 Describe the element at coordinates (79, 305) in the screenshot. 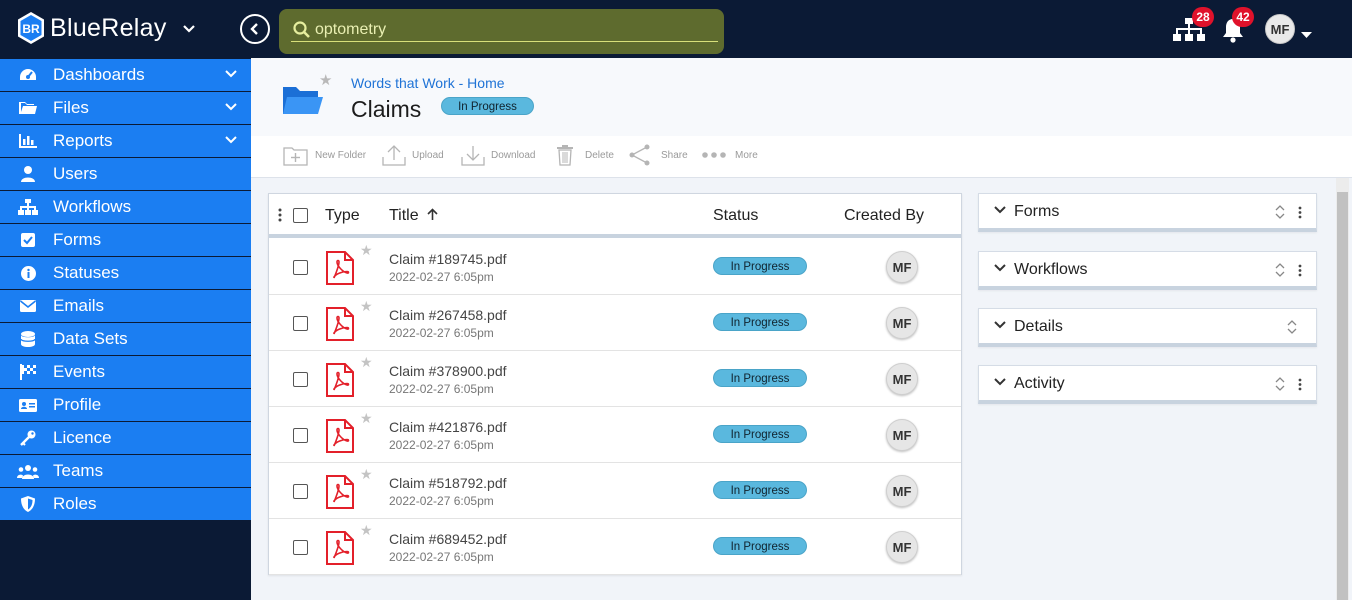

I see `sidebar-item-label: Emails` at that location.